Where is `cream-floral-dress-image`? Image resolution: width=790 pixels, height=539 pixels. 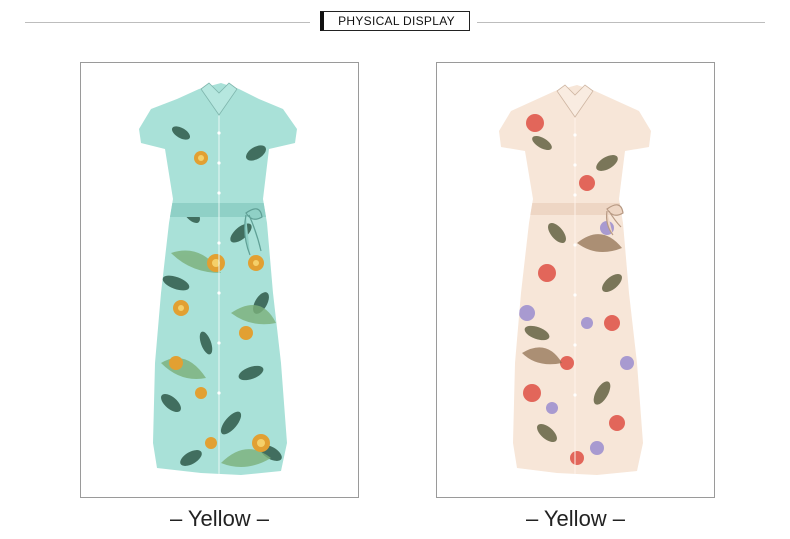 cream-floral-dress-image is located at coordinates (575, 279).